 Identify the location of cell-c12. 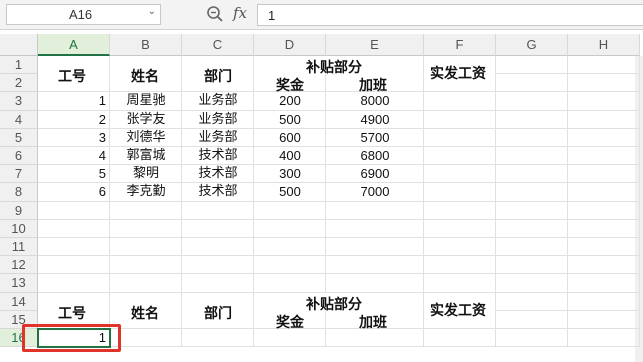
(218, 265).